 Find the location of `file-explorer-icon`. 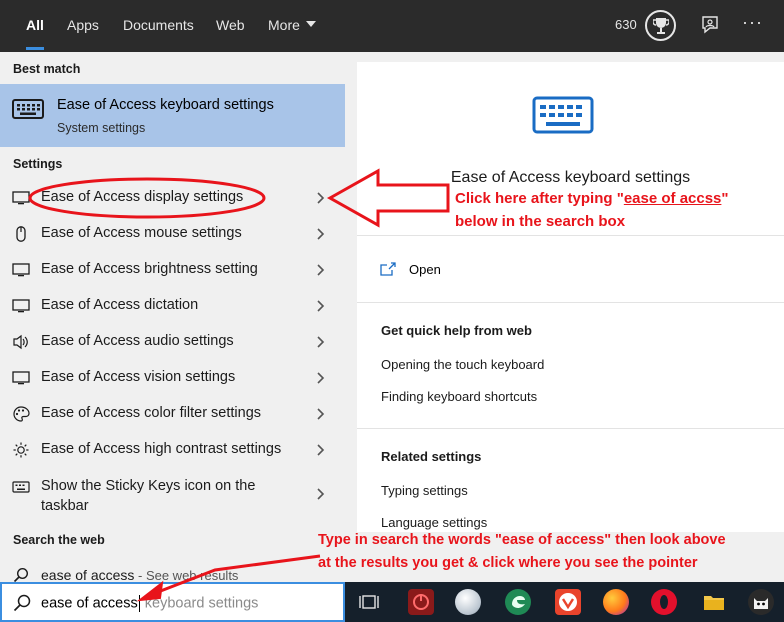

file-explorer-icon is located at coordinates (714, 602).